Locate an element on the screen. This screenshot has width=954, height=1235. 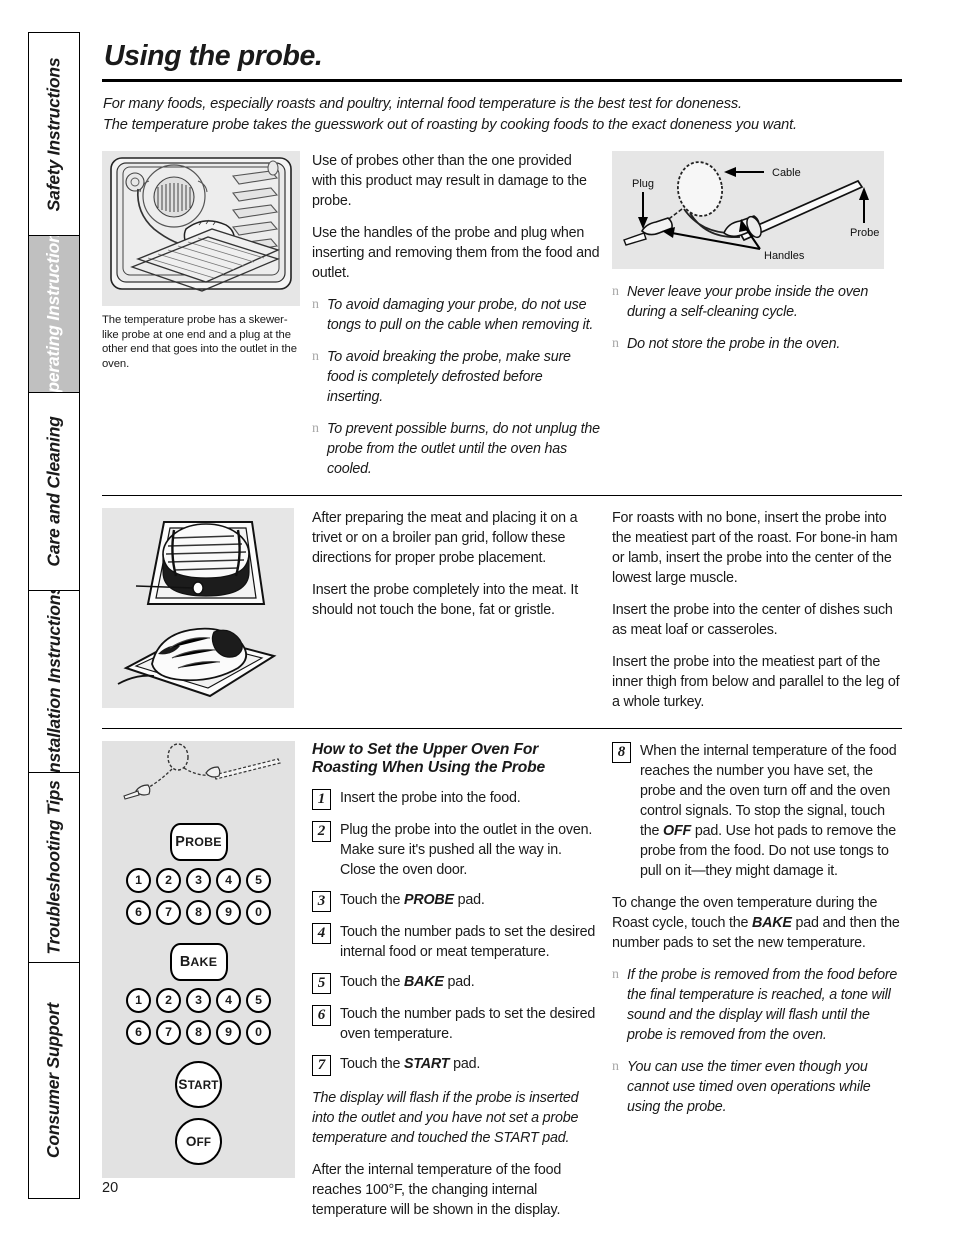
step-text: Touch the START pad. is located at coordinates (410, 1065).